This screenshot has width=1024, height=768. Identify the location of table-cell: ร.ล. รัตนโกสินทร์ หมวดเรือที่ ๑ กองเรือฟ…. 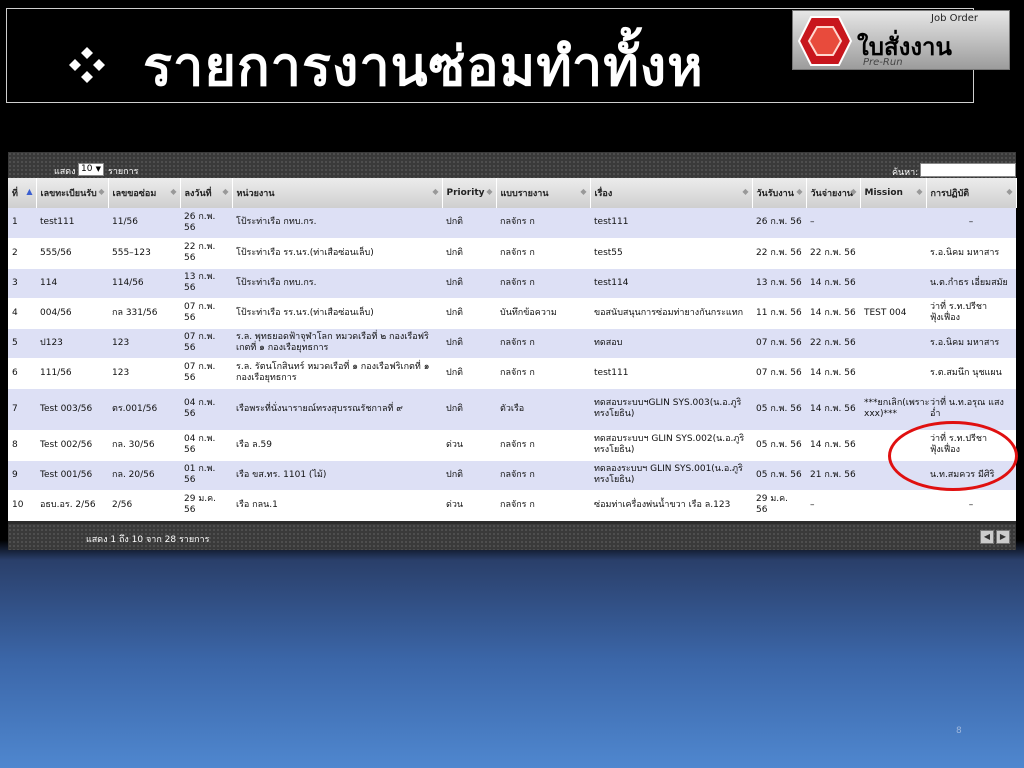
(337, 373).